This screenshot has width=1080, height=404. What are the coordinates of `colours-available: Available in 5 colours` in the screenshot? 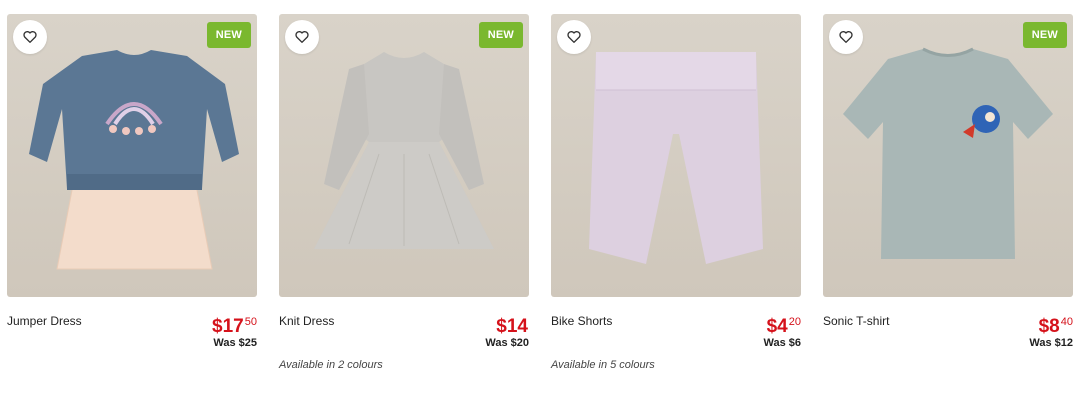 It's located at (603, 365).